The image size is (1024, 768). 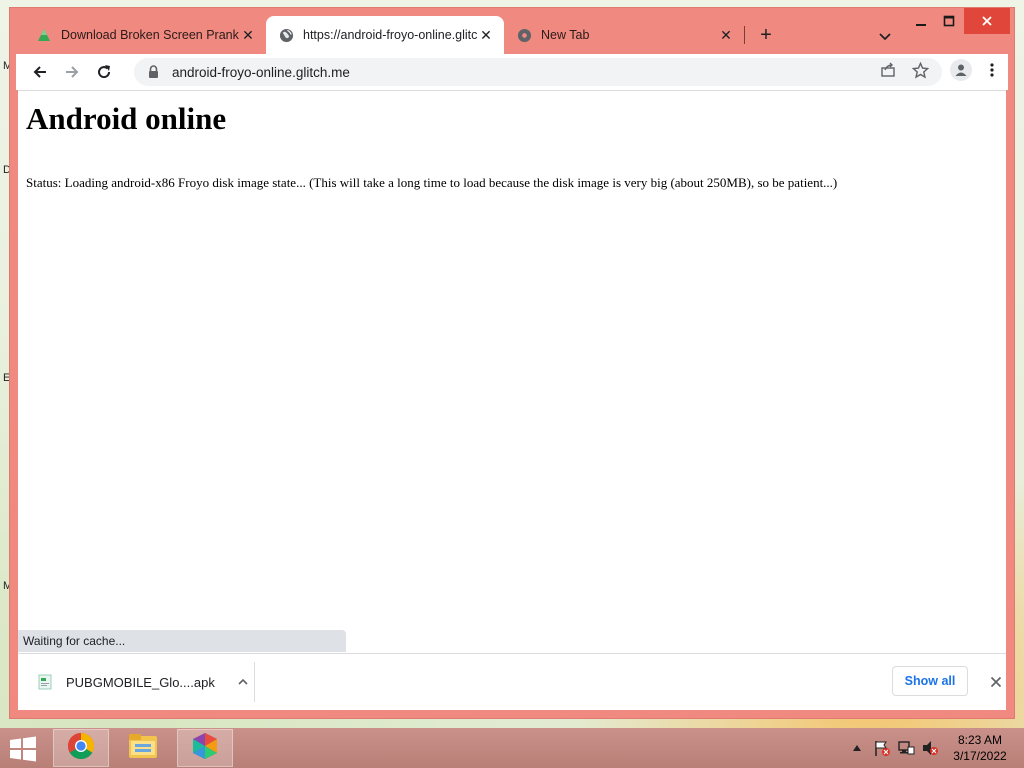 I want to click on tab-android-froyo: https://android-froyo-online.glitc ✕, so click(x=385, y=35).